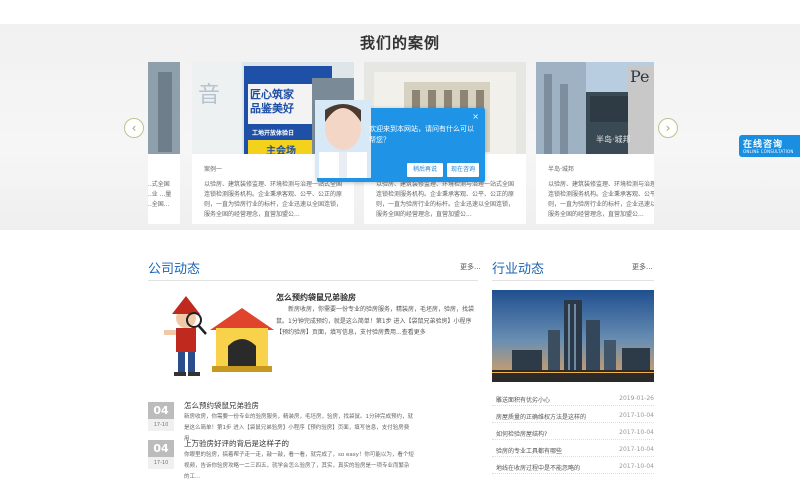 The image size is (800, 483). Describe the element at coordinates (213, 169) in the screenshot. I see `case-caption: 案例一` at that location.